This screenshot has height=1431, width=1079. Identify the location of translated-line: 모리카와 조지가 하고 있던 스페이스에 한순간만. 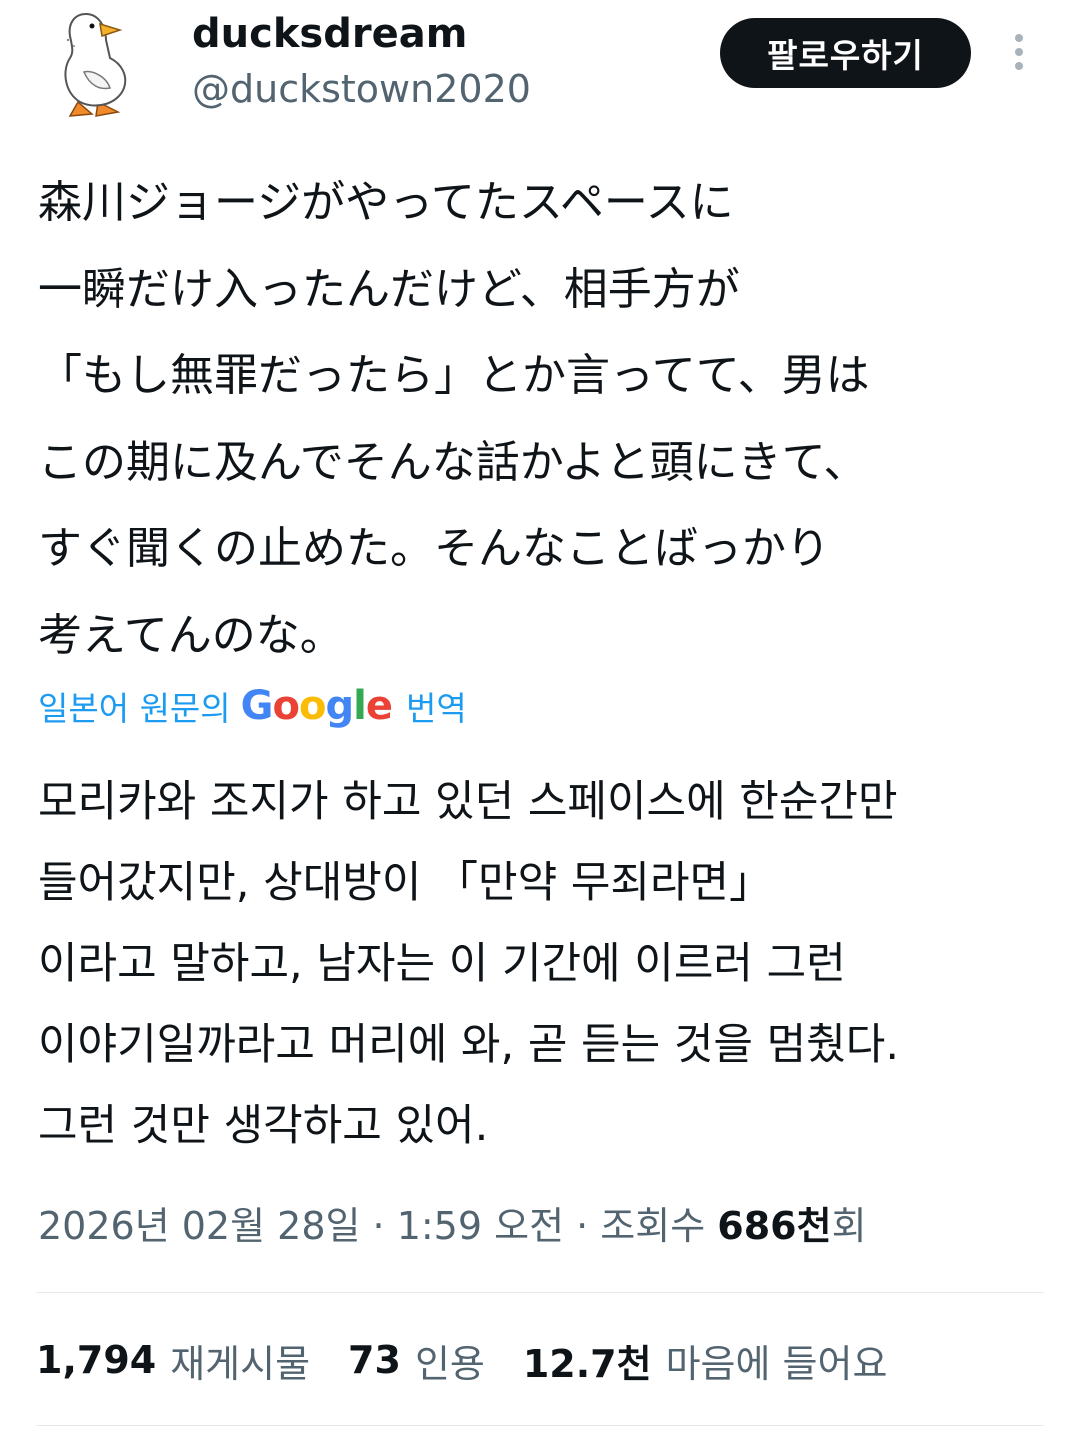
(468, 802).